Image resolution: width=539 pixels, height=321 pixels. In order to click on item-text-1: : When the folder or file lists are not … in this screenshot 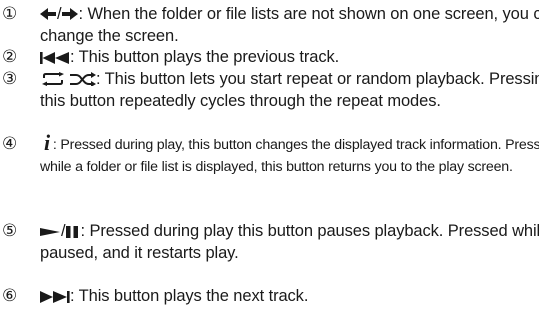, I will do `click(289, 25)`.